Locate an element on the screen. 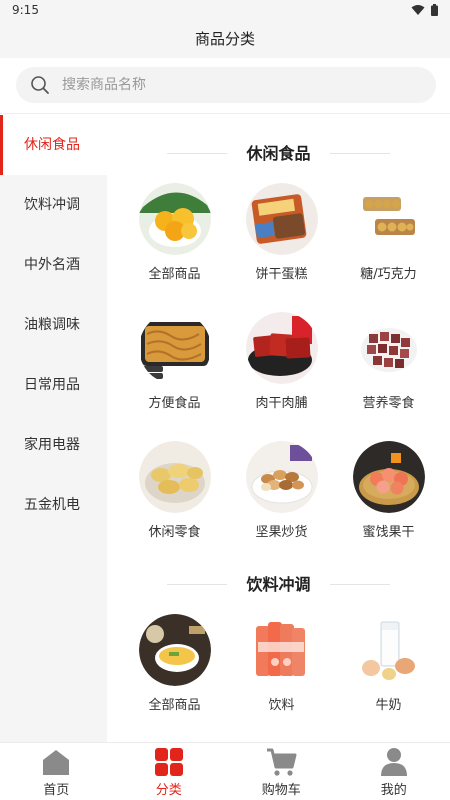 The width and height of the screenshot is (450, 800). subcategory-nutrition-snacks: 营养零食 is located at coordinates (388, 361).